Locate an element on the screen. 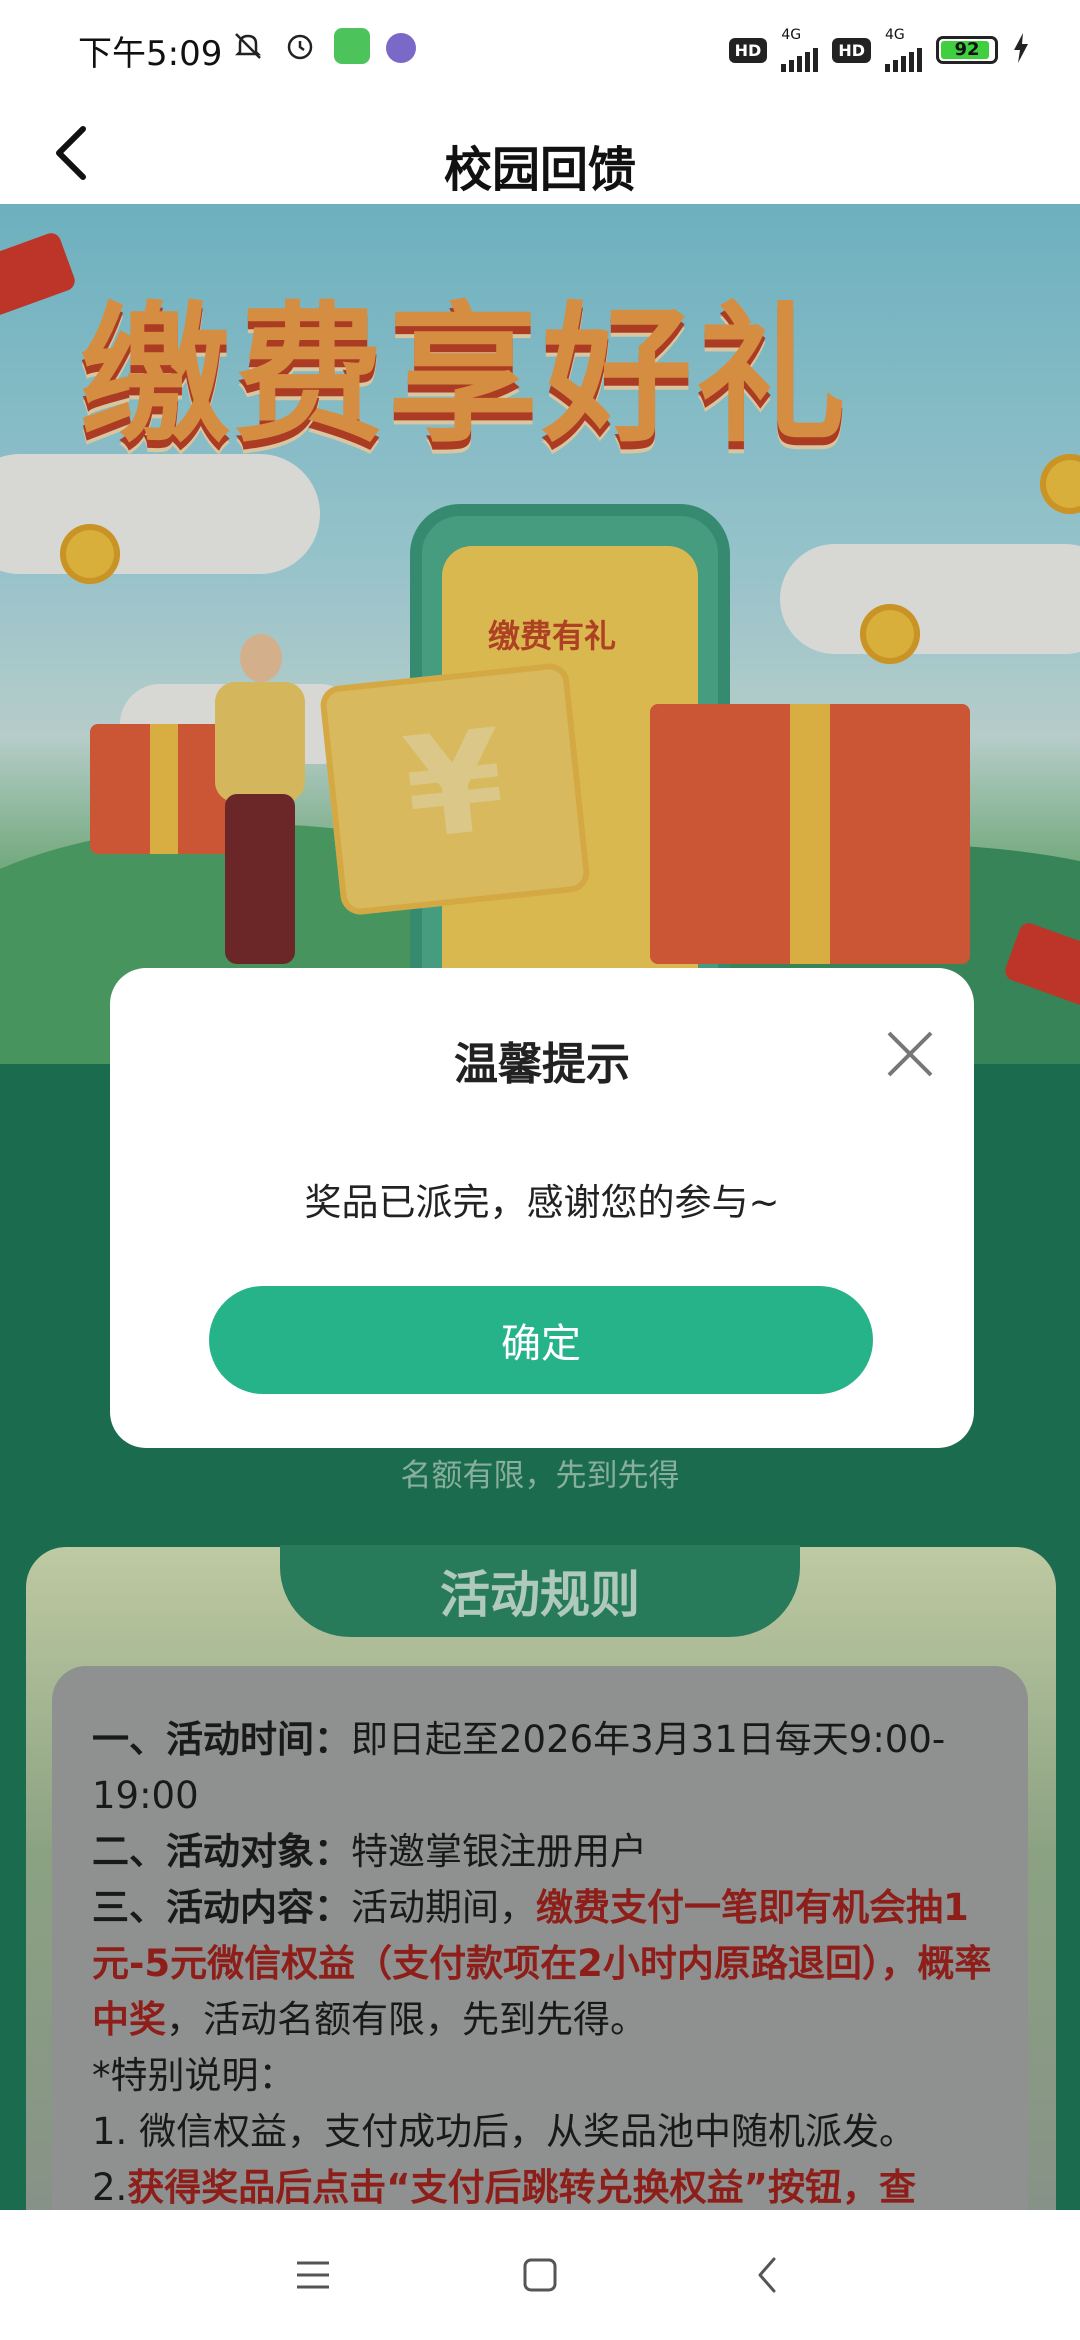 This screenshot has height=2340, width=1080. home-square-icon is located at coordinates (540, 2275).